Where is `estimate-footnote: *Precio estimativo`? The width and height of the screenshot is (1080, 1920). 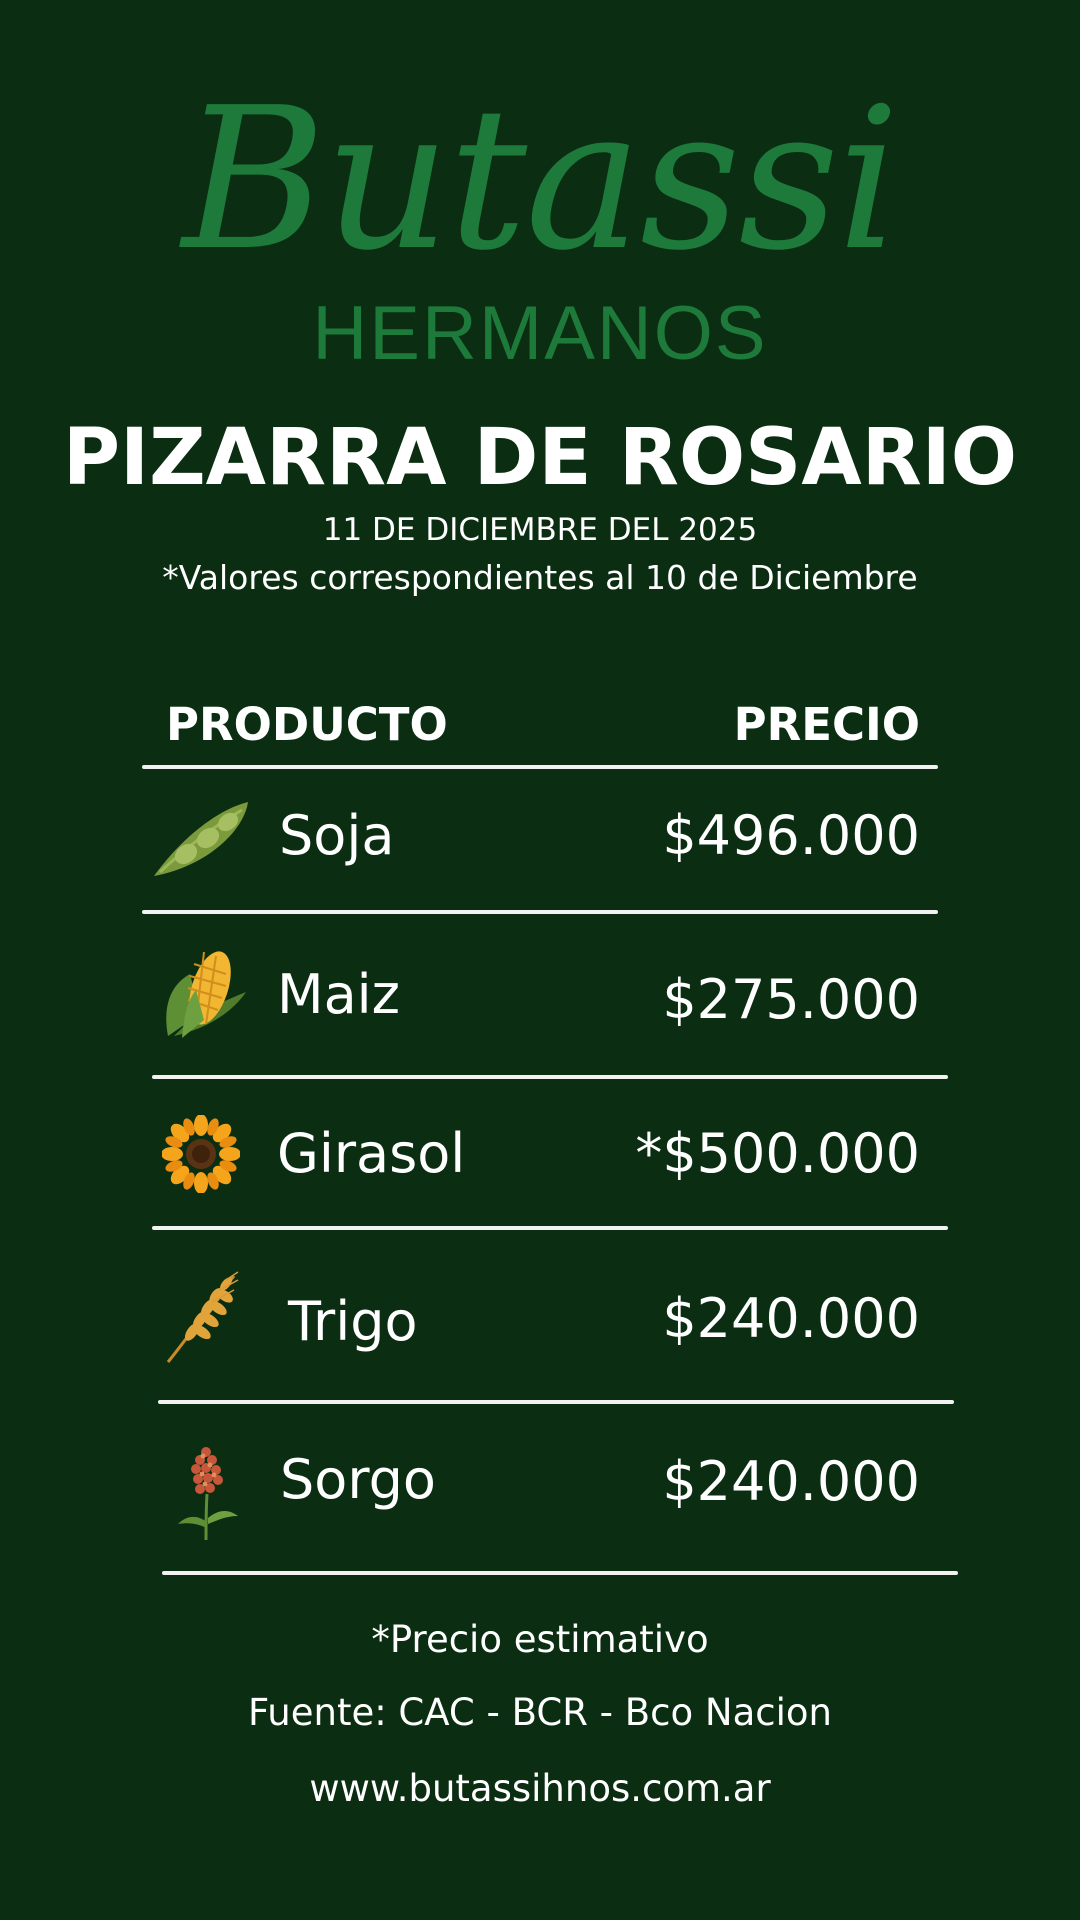 estimate-footnote: *Precio estimativo is located at coordinates (540, 1639).